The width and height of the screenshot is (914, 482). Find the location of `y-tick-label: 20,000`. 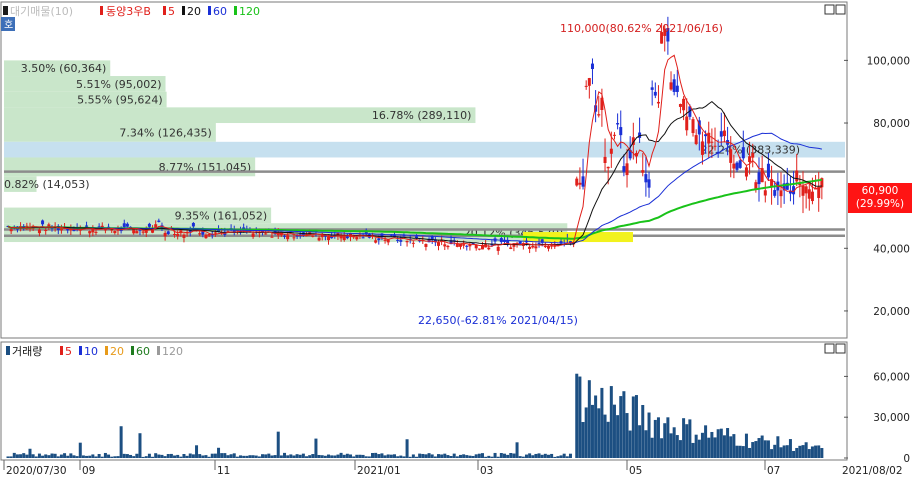

y-tick-label: 20,000 is located at coordinates (891, 312).